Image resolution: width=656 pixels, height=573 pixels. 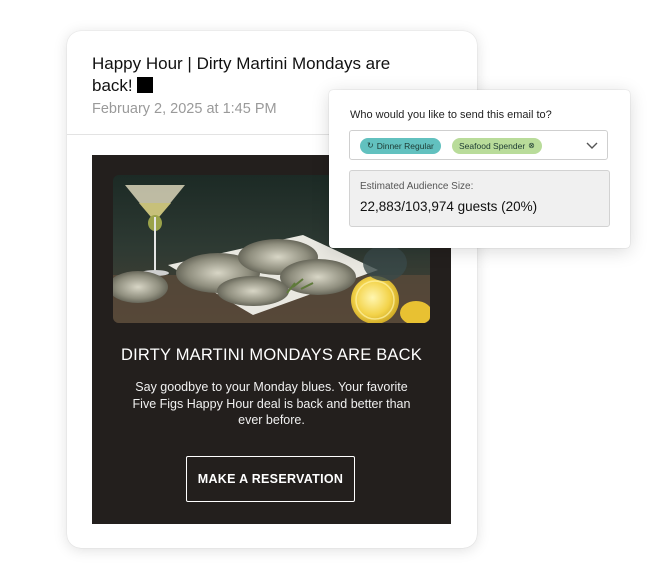 I want to click on segment-tag-seafood-spender: Seafood Spender ⊗, so click(x=497, y=146).